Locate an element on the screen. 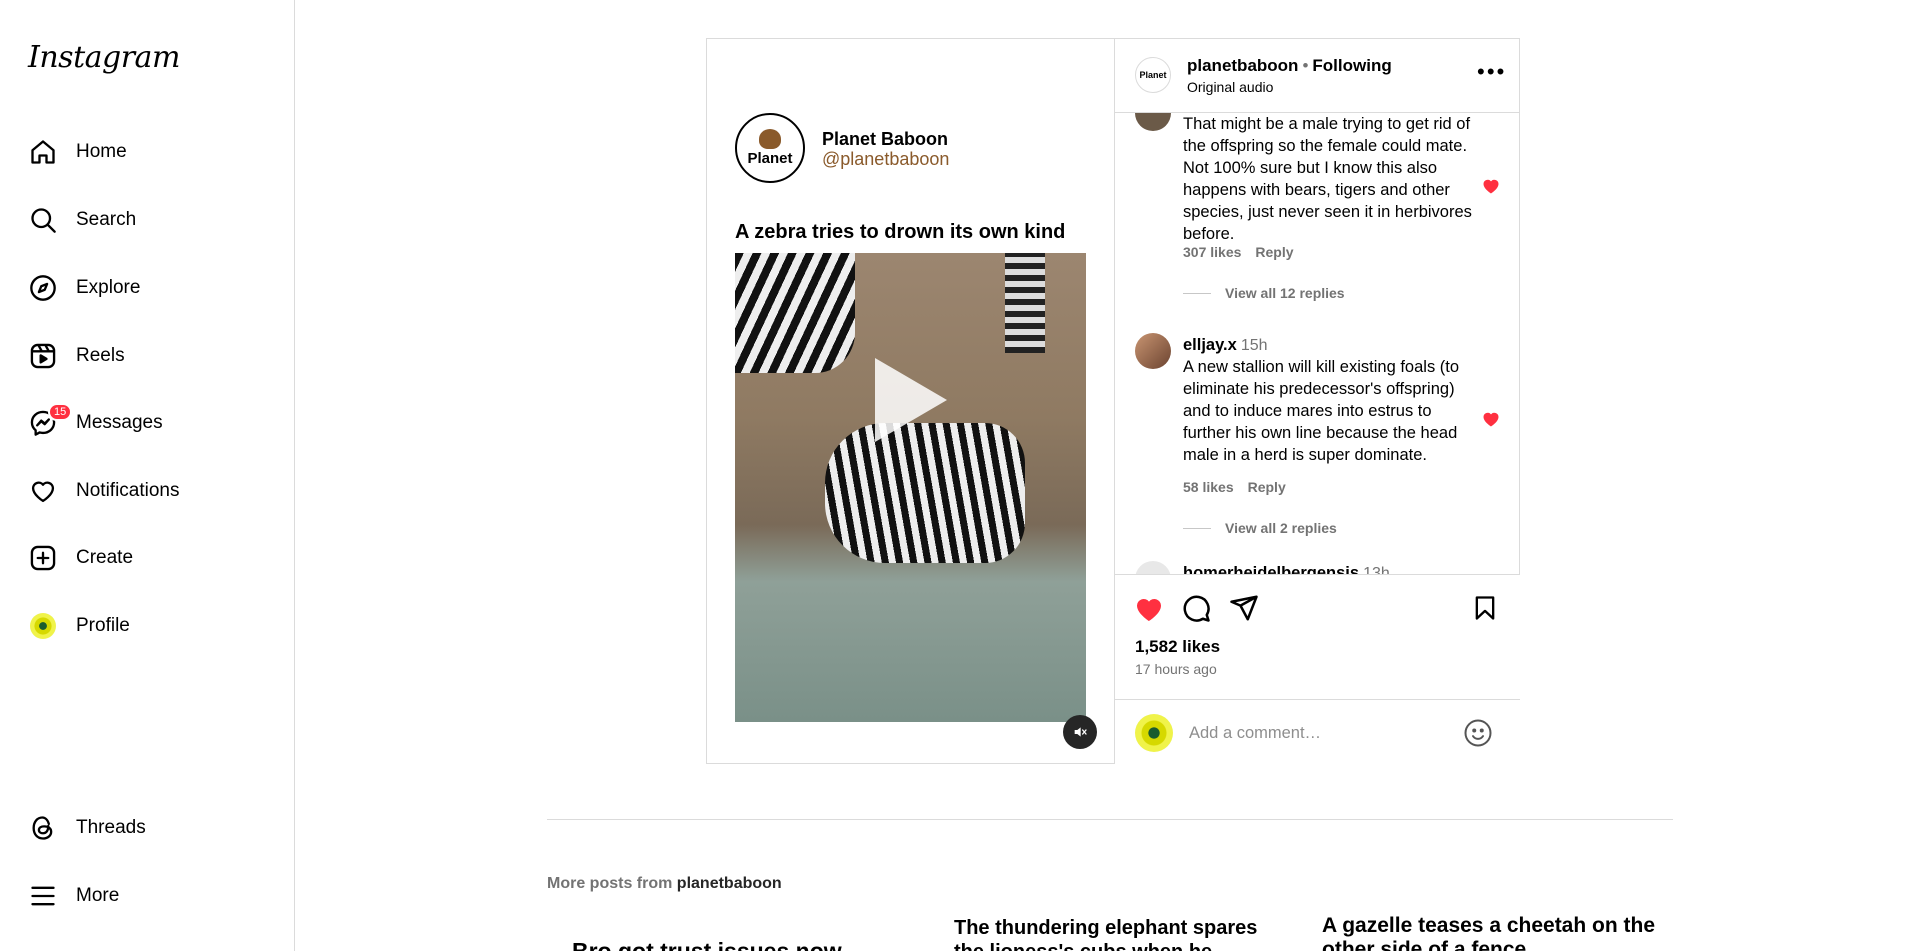 The height and width of the screenshot is (951, 1920). home-icon is located at coordinates (43, 152).